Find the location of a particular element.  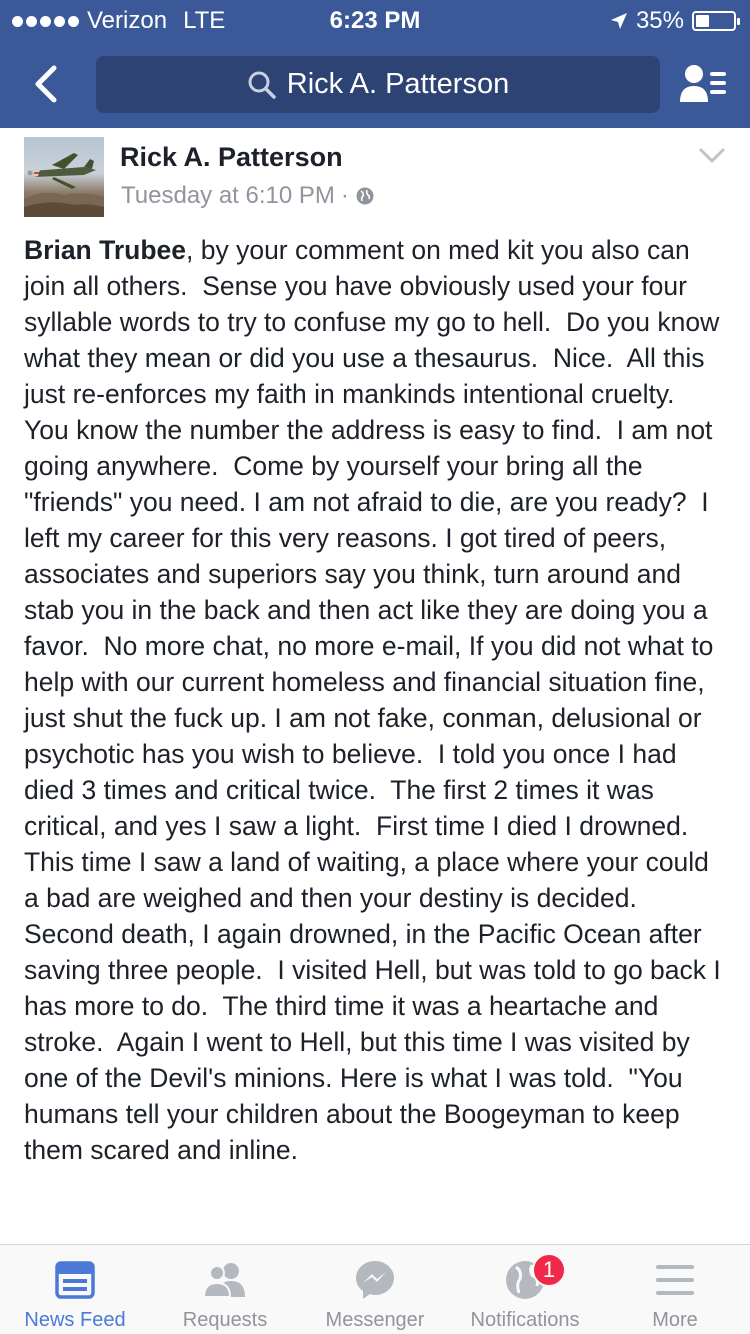

battery-percent: 35% is located at coordinates (659, 20).